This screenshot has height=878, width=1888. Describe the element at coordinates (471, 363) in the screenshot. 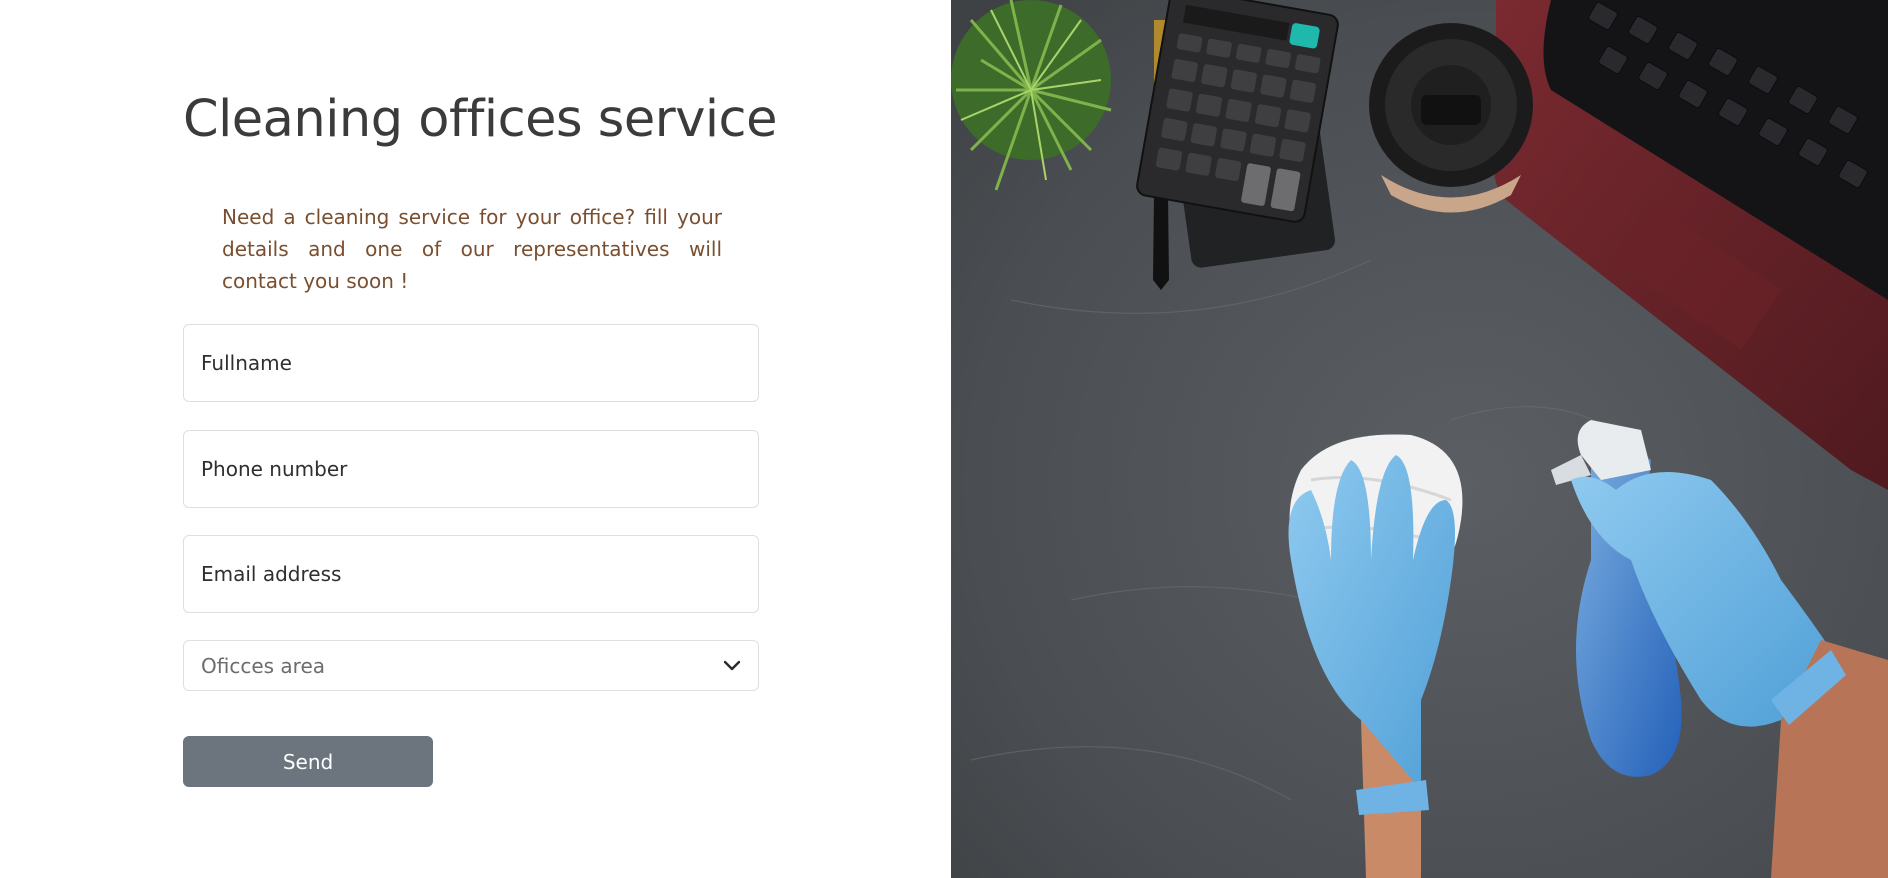

I see `fullname-input` at that location.